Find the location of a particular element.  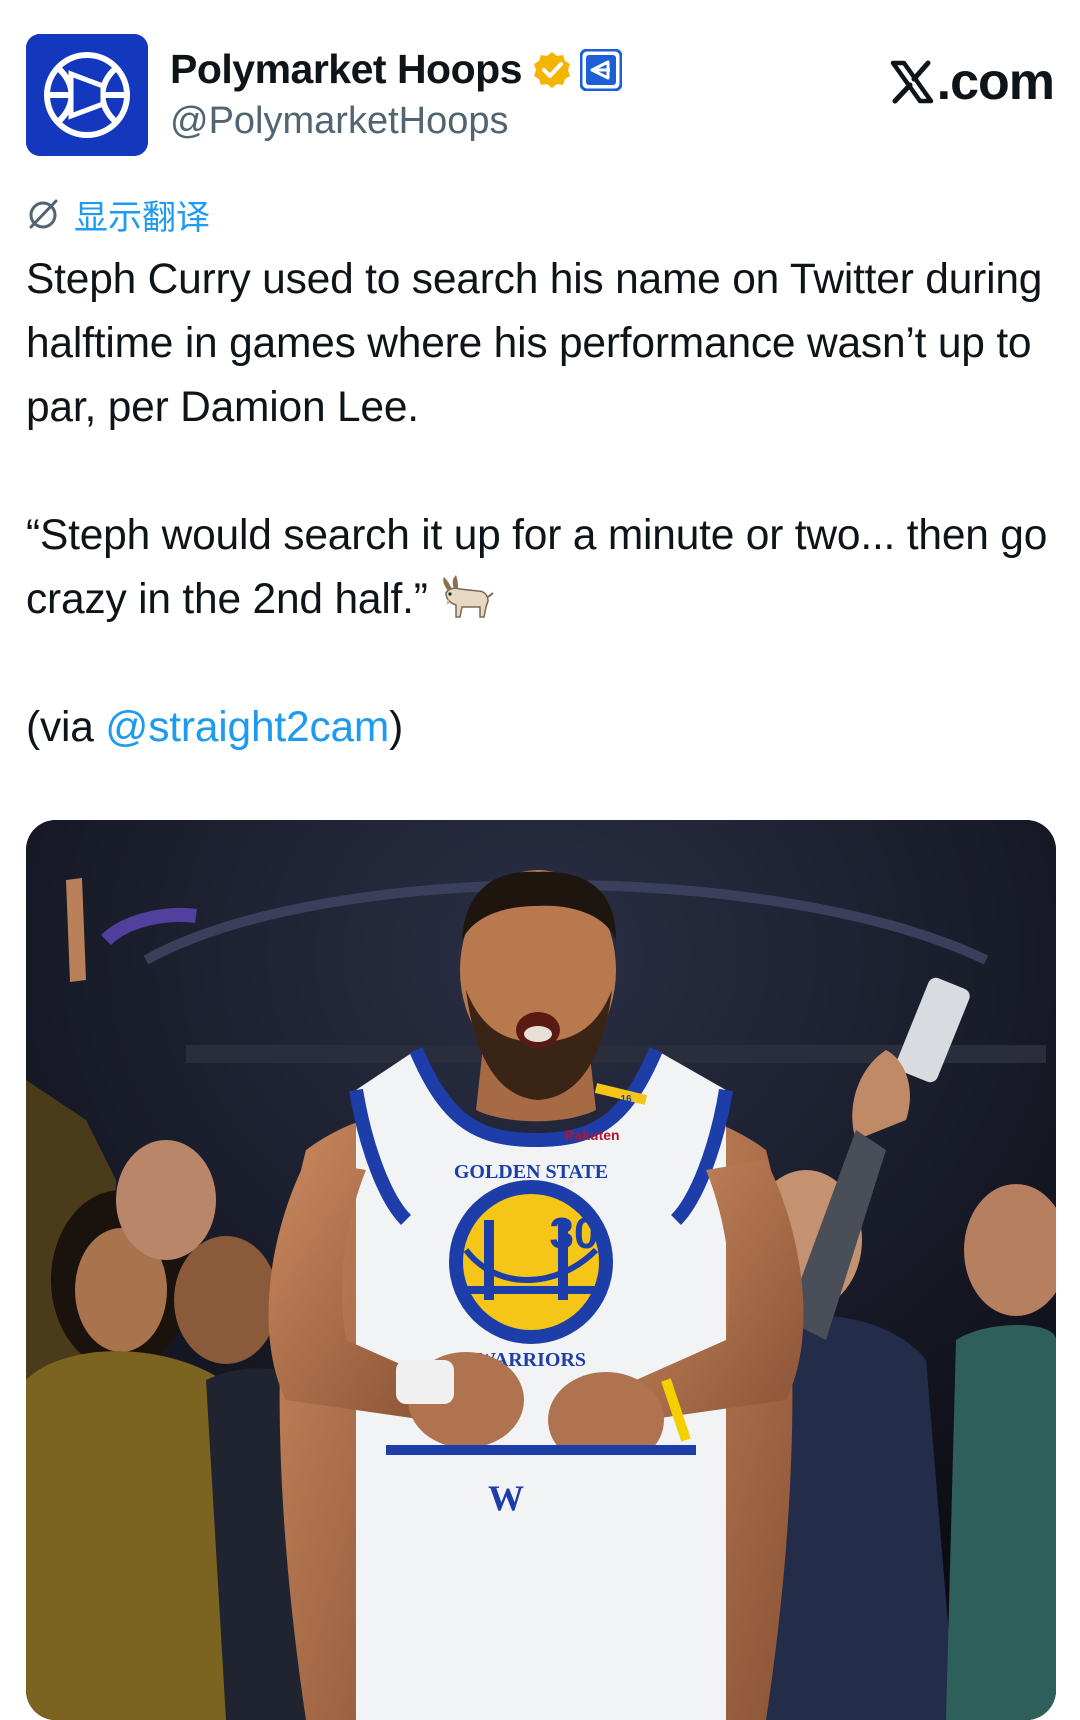

shorts-logo: W is located at coordinates (506, 1498).